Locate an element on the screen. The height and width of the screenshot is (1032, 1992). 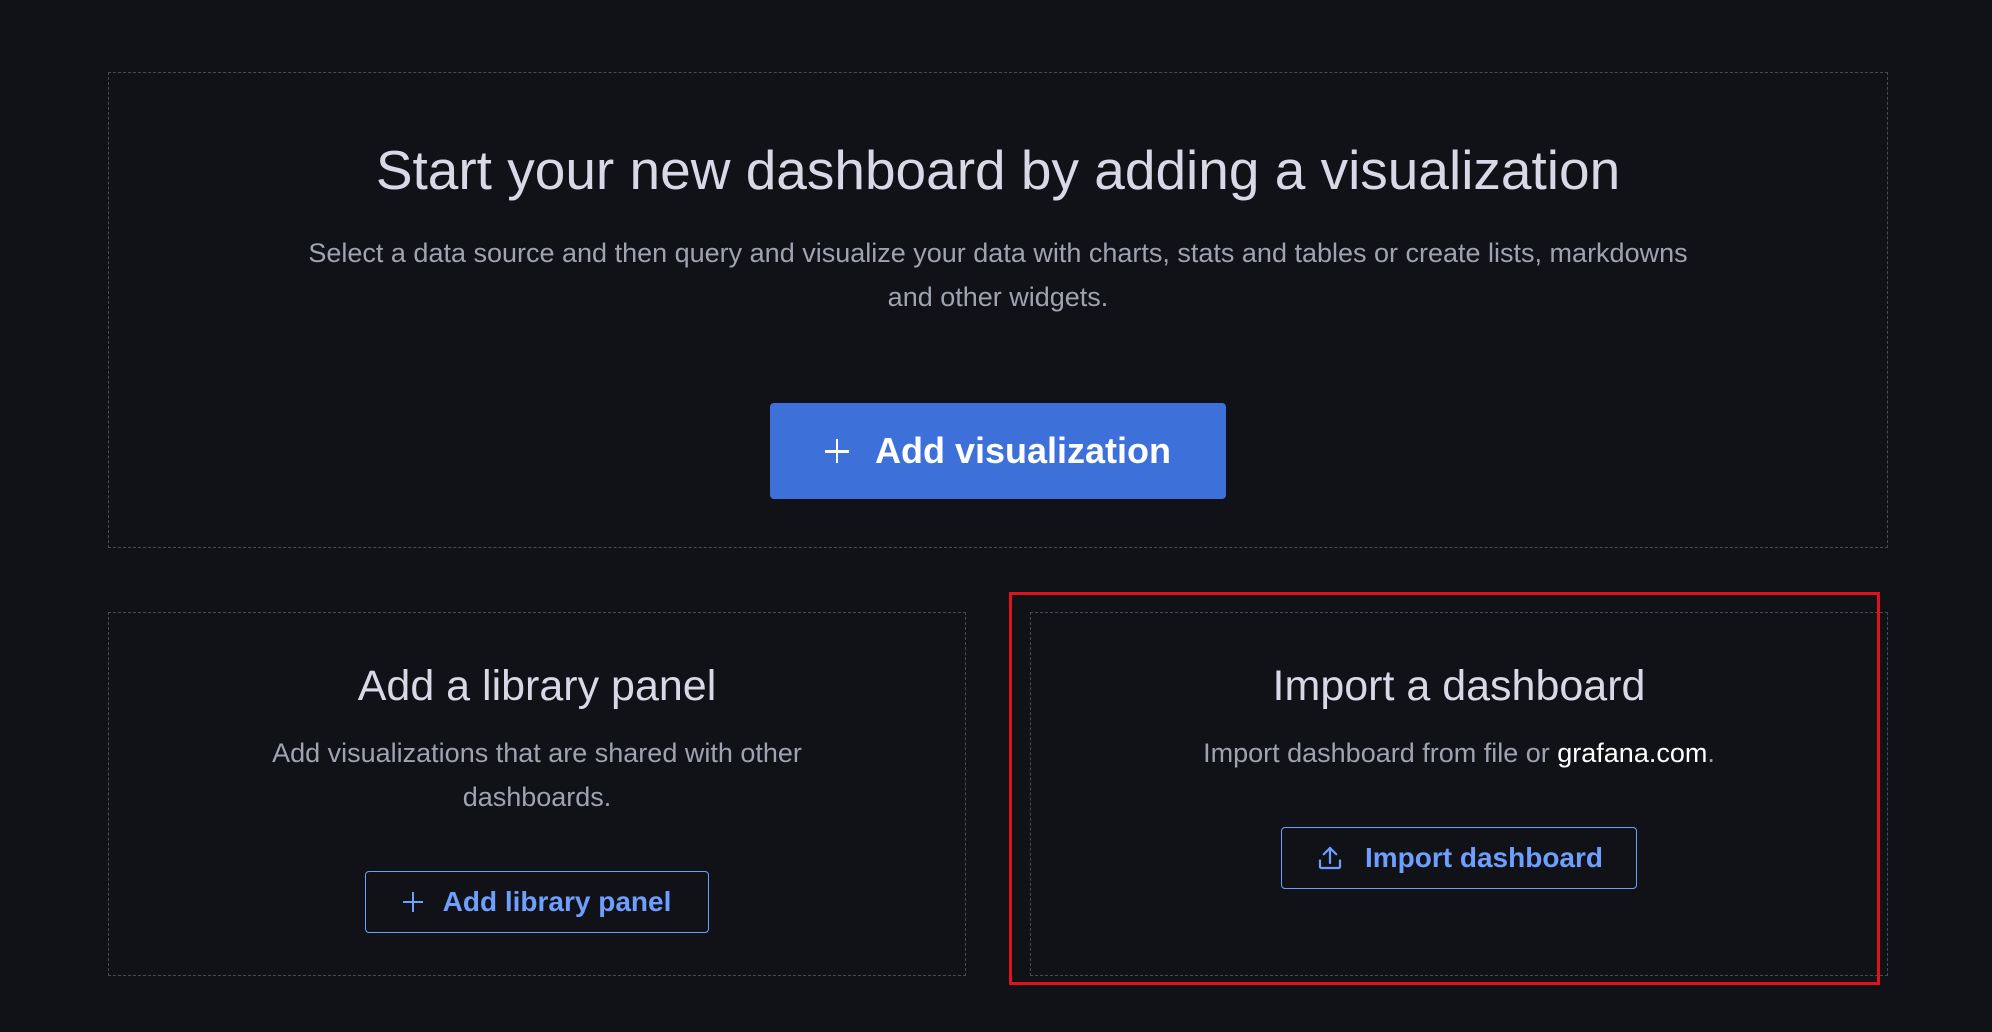
library-panel-title: Add a library panel is located at coordinates (537, 686).